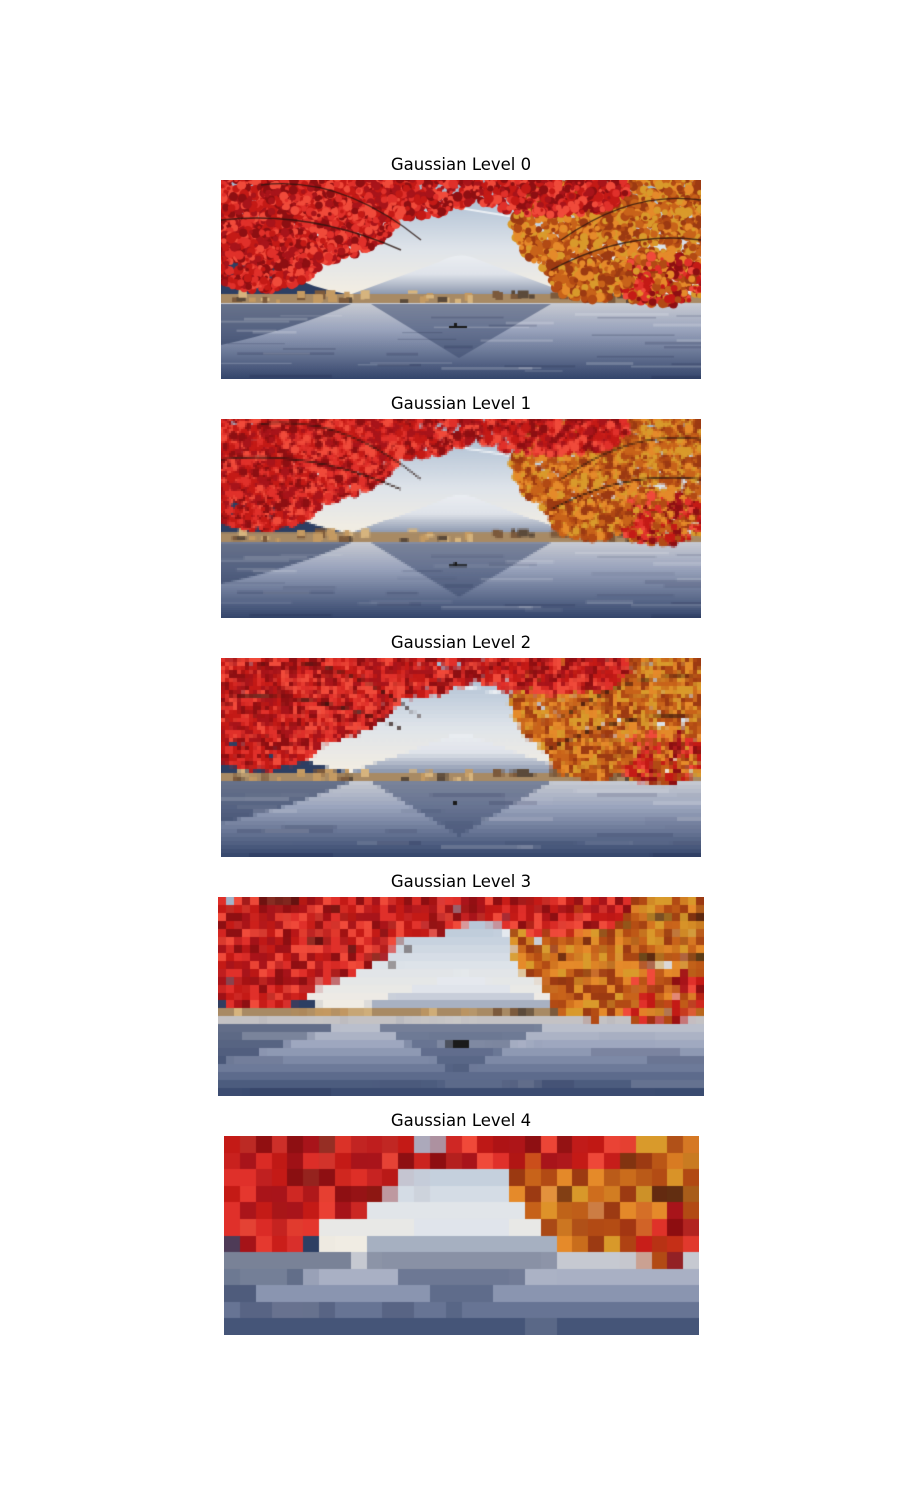 The height and width of the screenshot is (1500, 900). I want to click on panel-title-level-0: Gaussian Level 0, so click(461, 164).